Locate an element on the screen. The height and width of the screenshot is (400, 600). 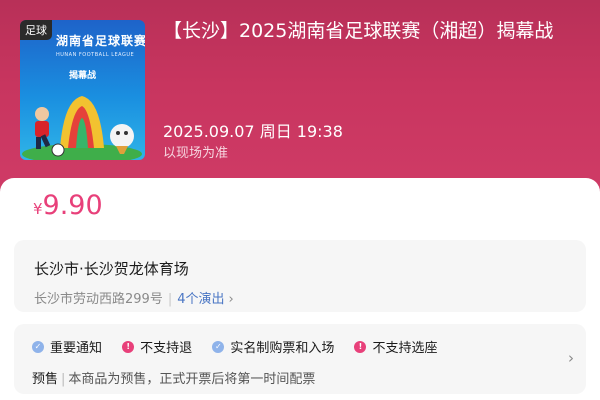
notice-tag: ! 不支持退 is located at coordinates (157, 346).